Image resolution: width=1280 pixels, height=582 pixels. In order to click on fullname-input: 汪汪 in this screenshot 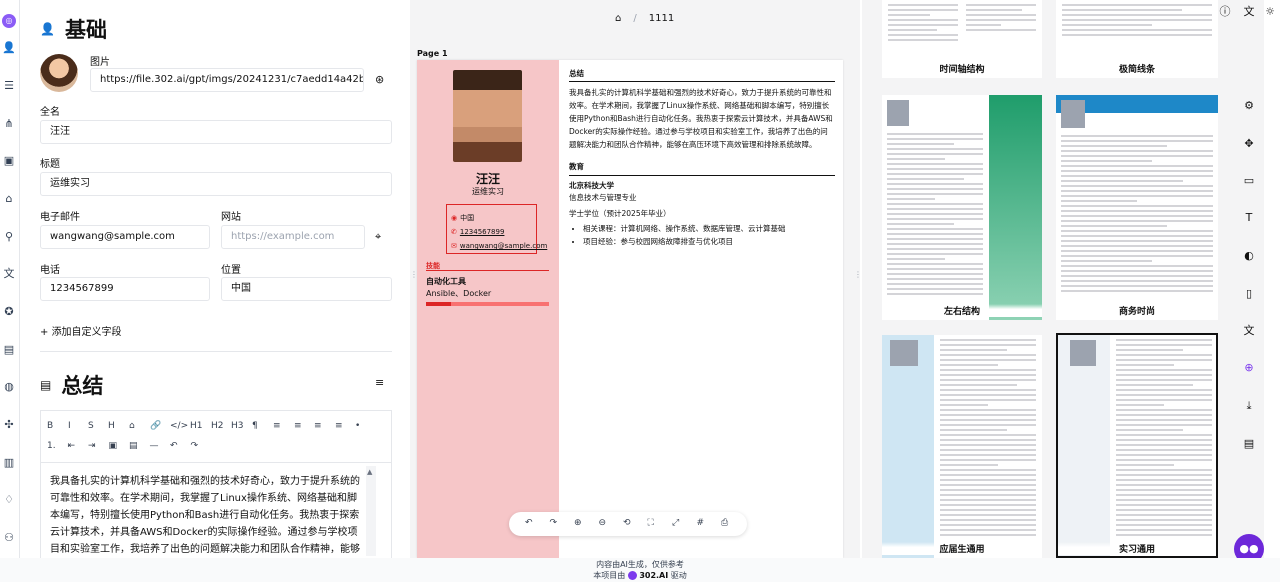, I will do `click(216, 132)`.